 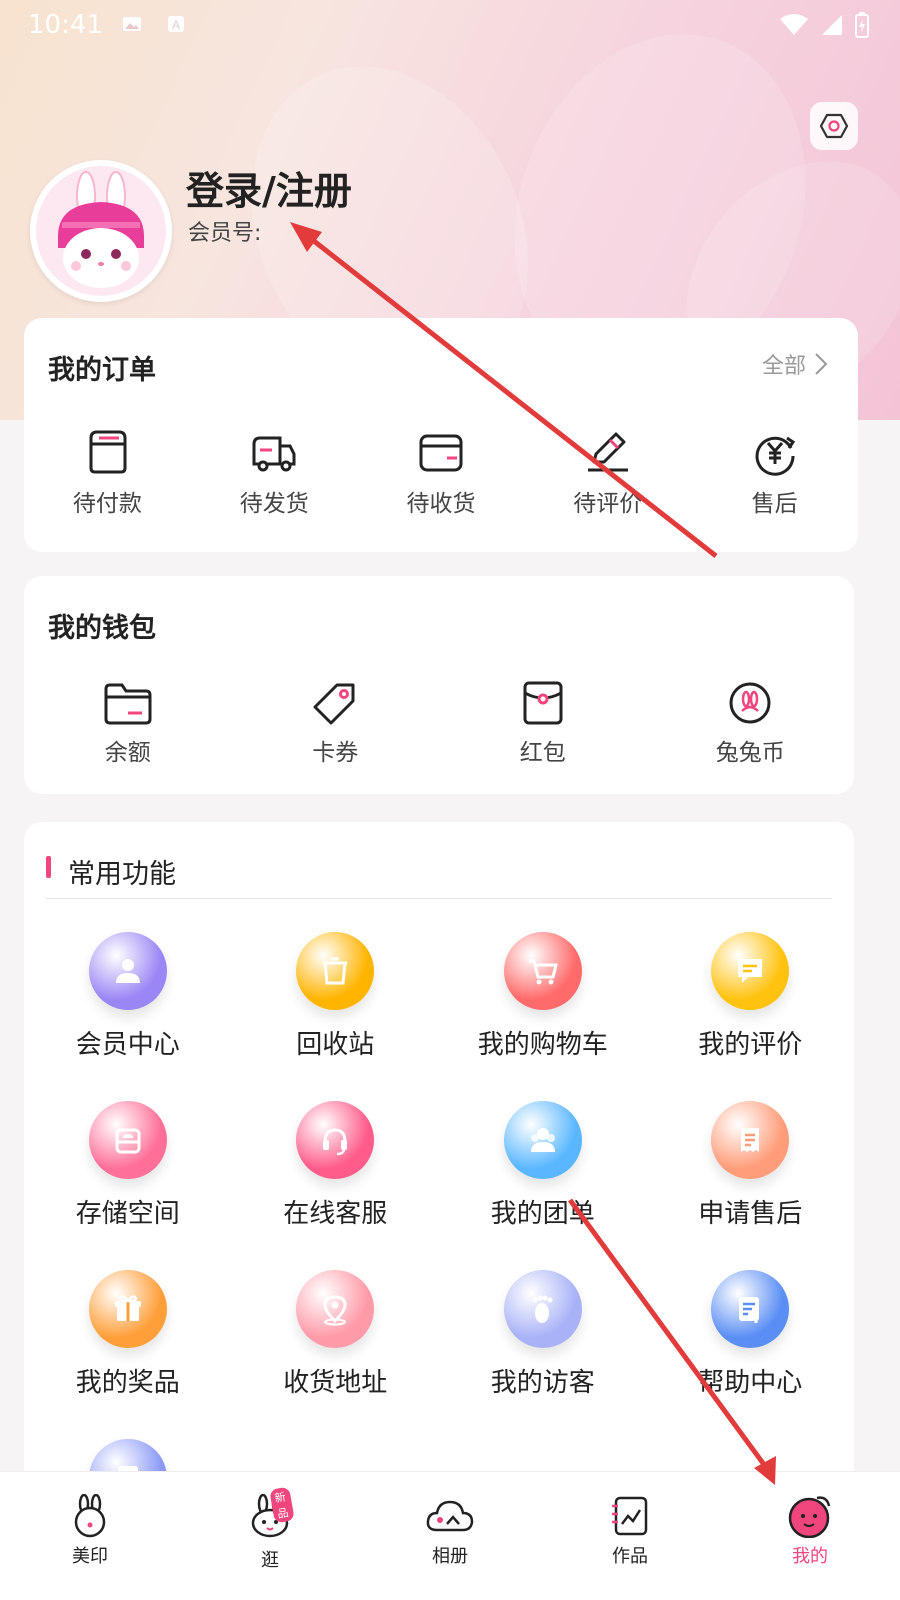 I want to click on folder-icon, so click(x=128, y=704).